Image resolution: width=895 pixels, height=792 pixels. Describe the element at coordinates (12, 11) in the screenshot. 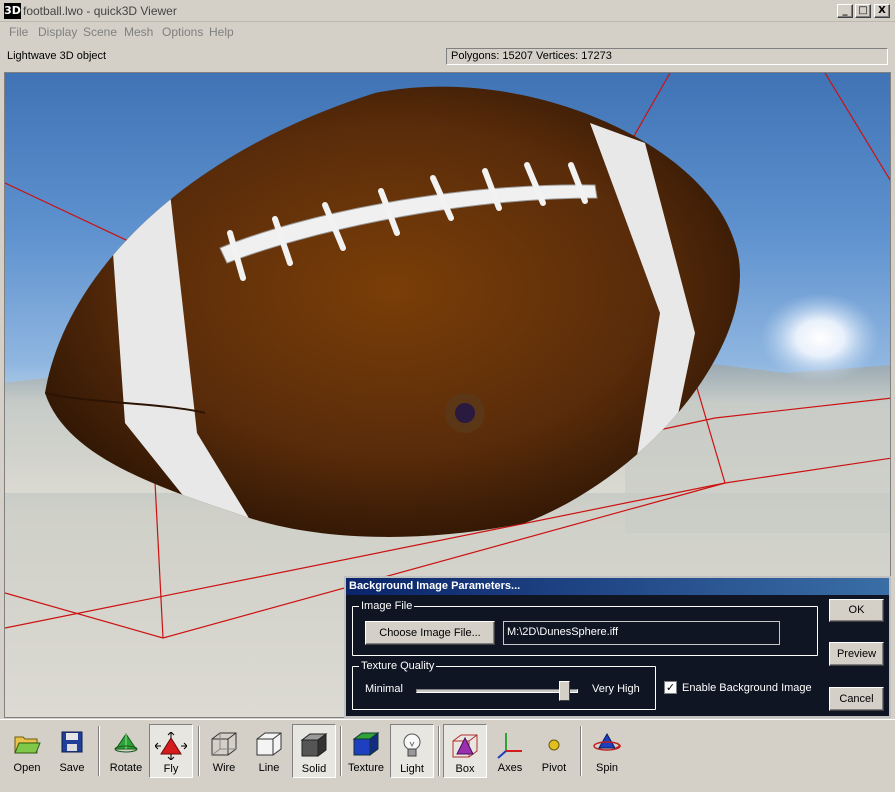

I see `app-icon: 3D` at that location.